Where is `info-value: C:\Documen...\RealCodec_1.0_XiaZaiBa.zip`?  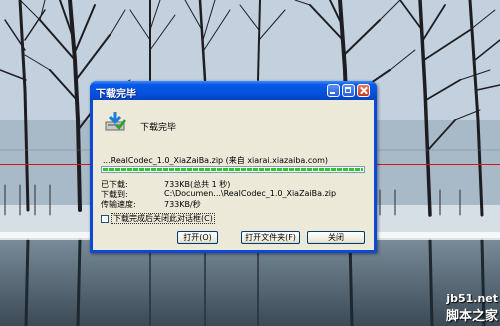
info-value: C:\Documen...\RealCodec_1.0_XiaZaiBa.zip is located at coordinates (250, 193).